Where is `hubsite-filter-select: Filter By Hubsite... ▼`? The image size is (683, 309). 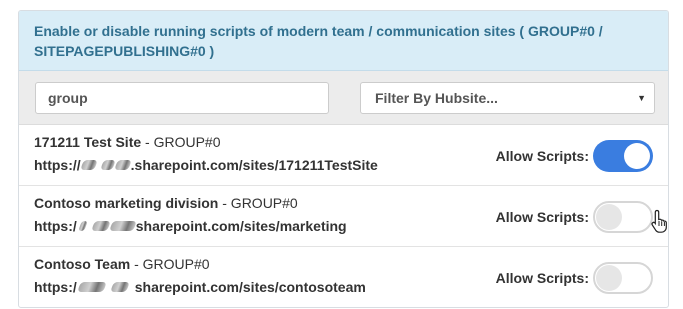
hubsite-filter-select: Filter By Hubsite... ▼ is located at coordinates (507, 98).